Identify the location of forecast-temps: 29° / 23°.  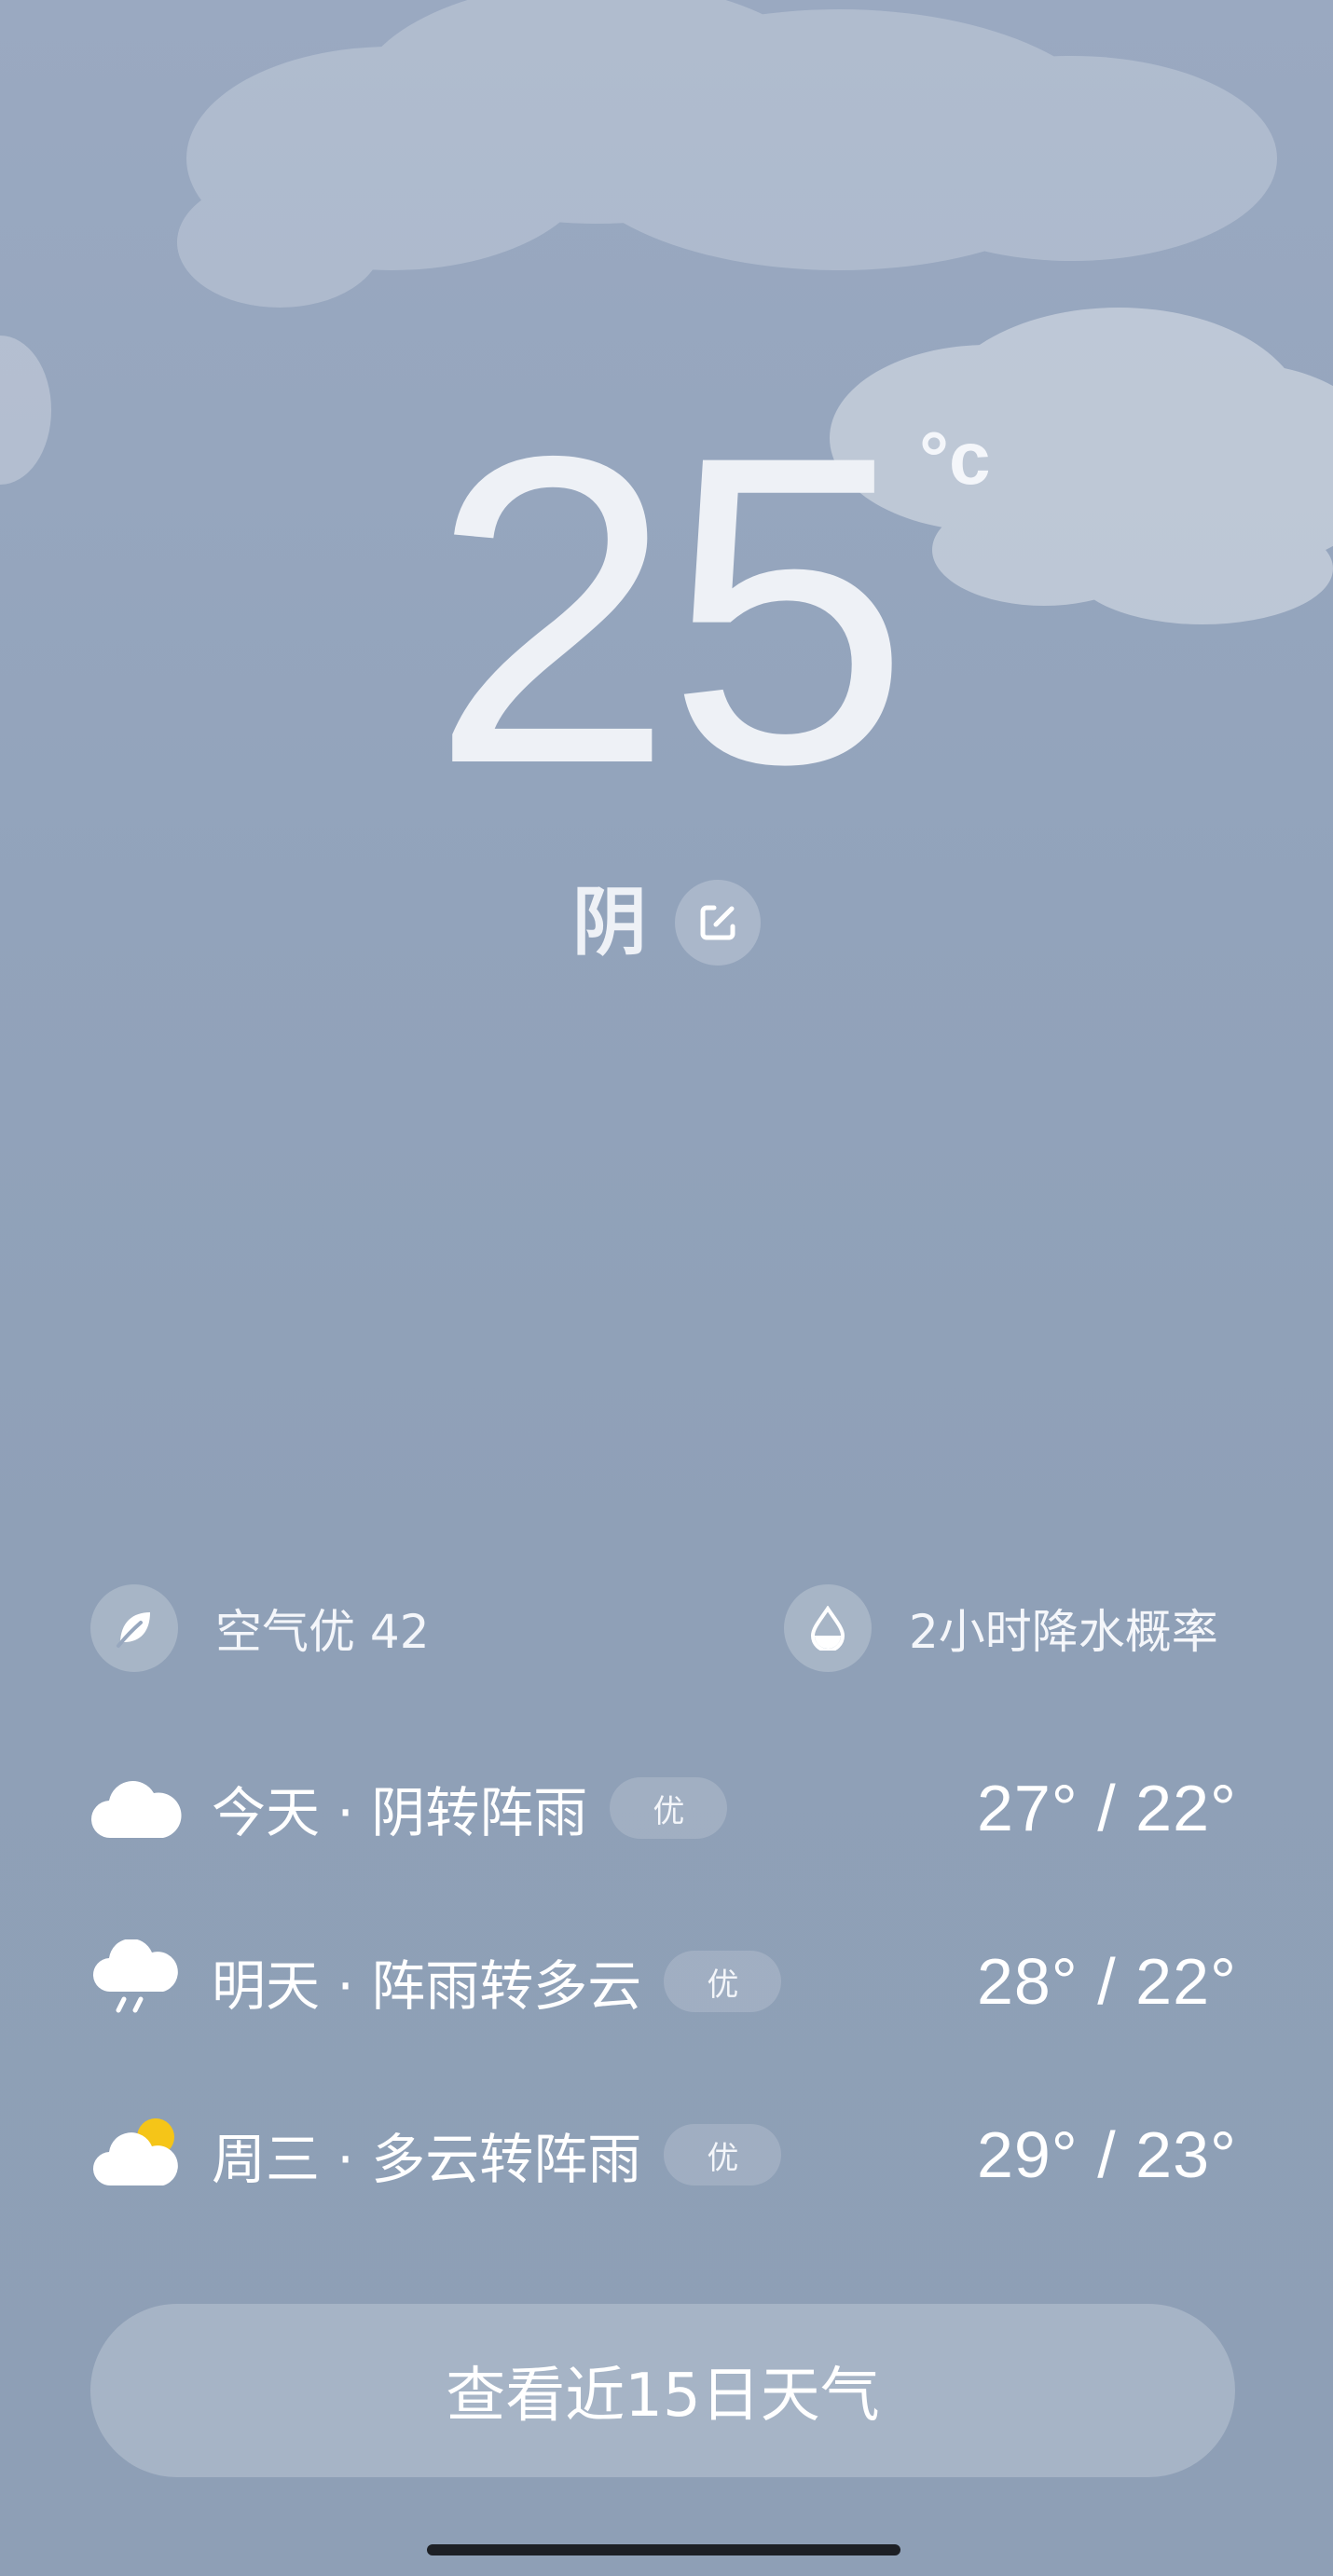
(1107, 2154).